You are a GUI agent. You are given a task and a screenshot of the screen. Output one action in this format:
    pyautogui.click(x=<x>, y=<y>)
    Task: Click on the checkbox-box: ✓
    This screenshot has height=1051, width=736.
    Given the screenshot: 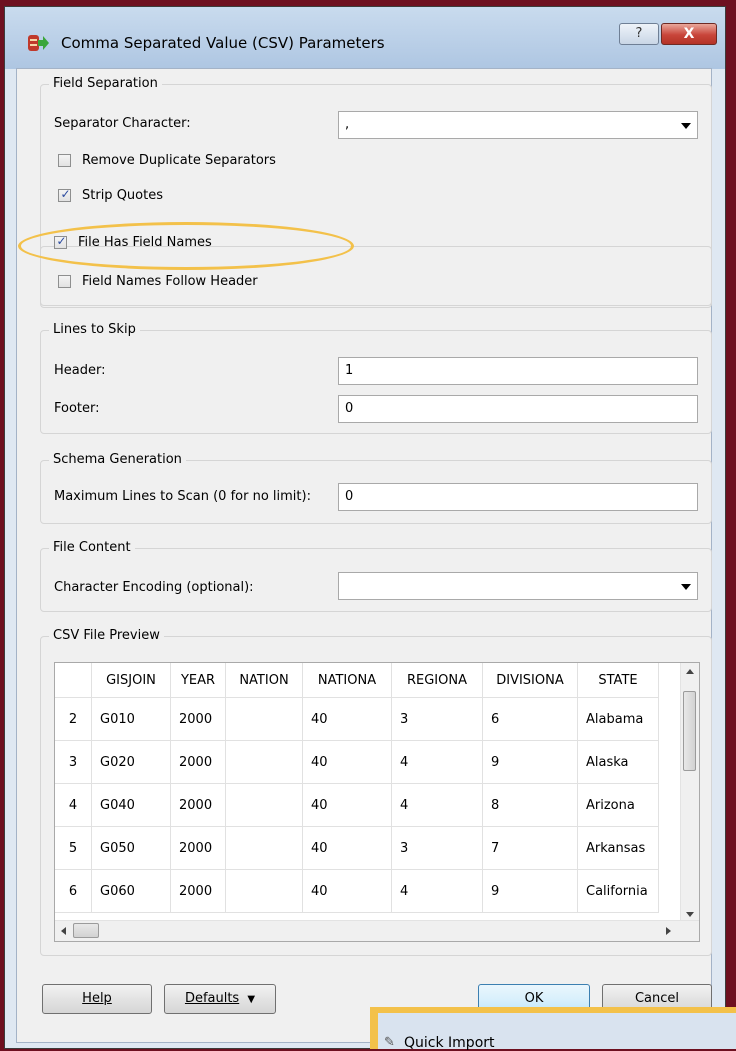 What is the action you would take?
    pyautogui.click(x=64, y=194)
    